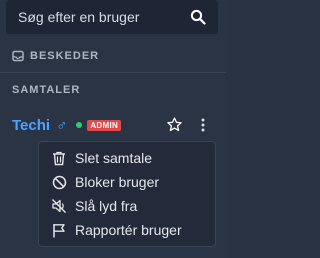 The height and width of the screenshot is (258, 320). Describe the element at coordinates (46, 90) in the screenshot. I see `conversations-section-header: SAMTALER` at that location.